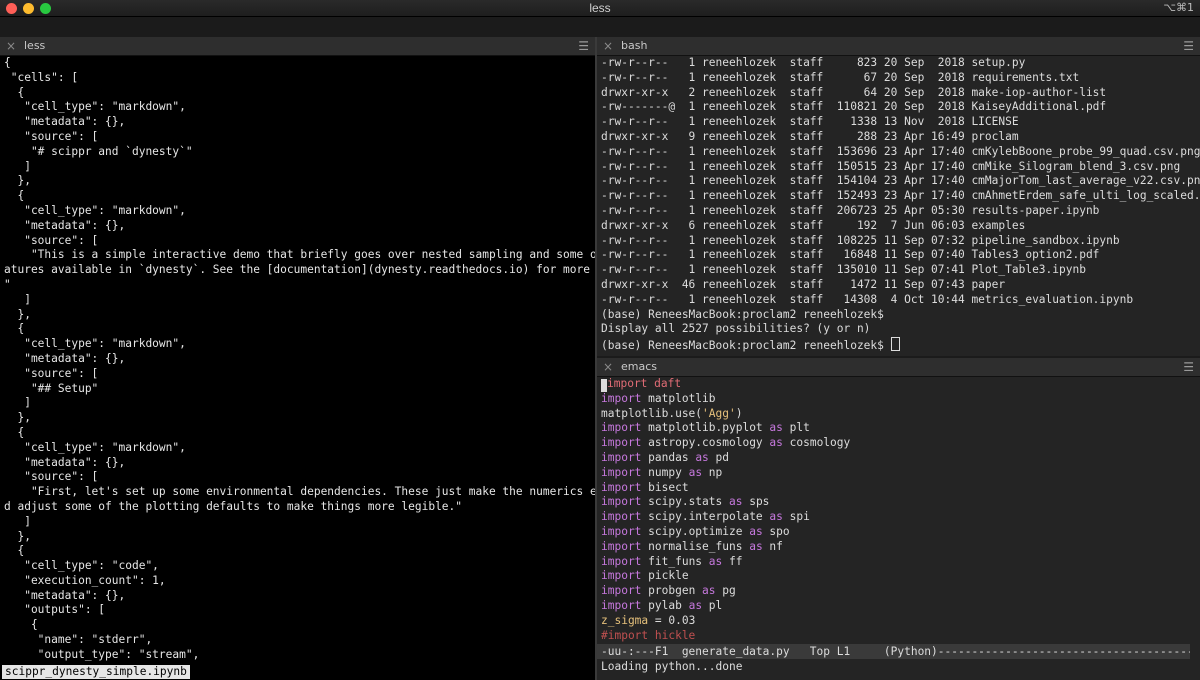 The image size is (1200, 680). I want to click on less-line: "execution_count": 1,, so click(85, 580).